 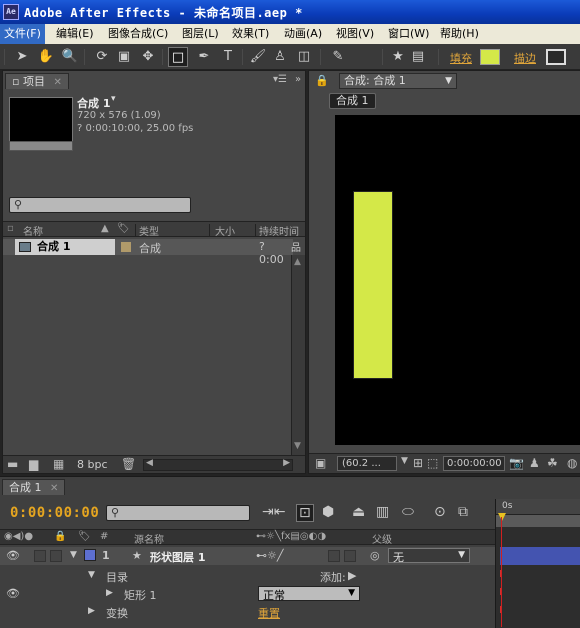 I want to click on scroll-right-icon: ▶, so click(x=286, y=463).